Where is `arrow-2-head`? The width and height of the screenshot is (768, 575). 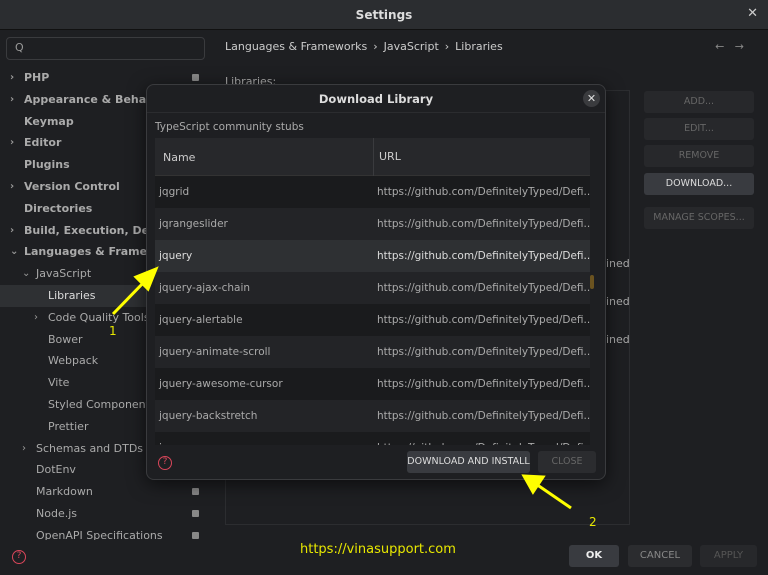 arrow-2-head is located at coordinates (533, 484).